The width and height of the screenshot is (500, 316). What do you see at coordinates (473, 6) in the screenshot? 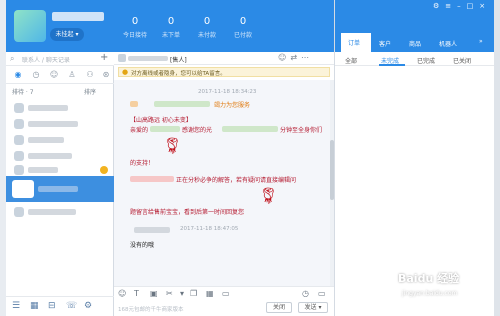
I see `maximize-icon: □` at bounding box center [473, 6].